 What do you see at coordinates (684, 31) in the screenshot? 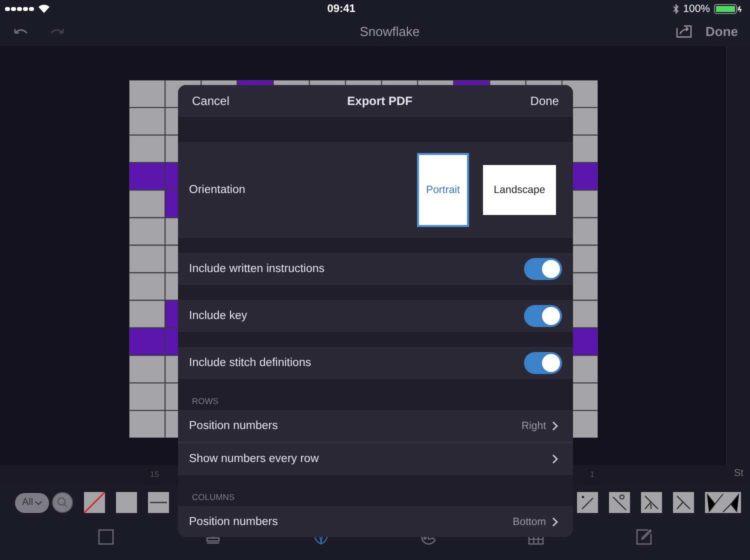
I see `share-icon` at bounding box center [684, 31].